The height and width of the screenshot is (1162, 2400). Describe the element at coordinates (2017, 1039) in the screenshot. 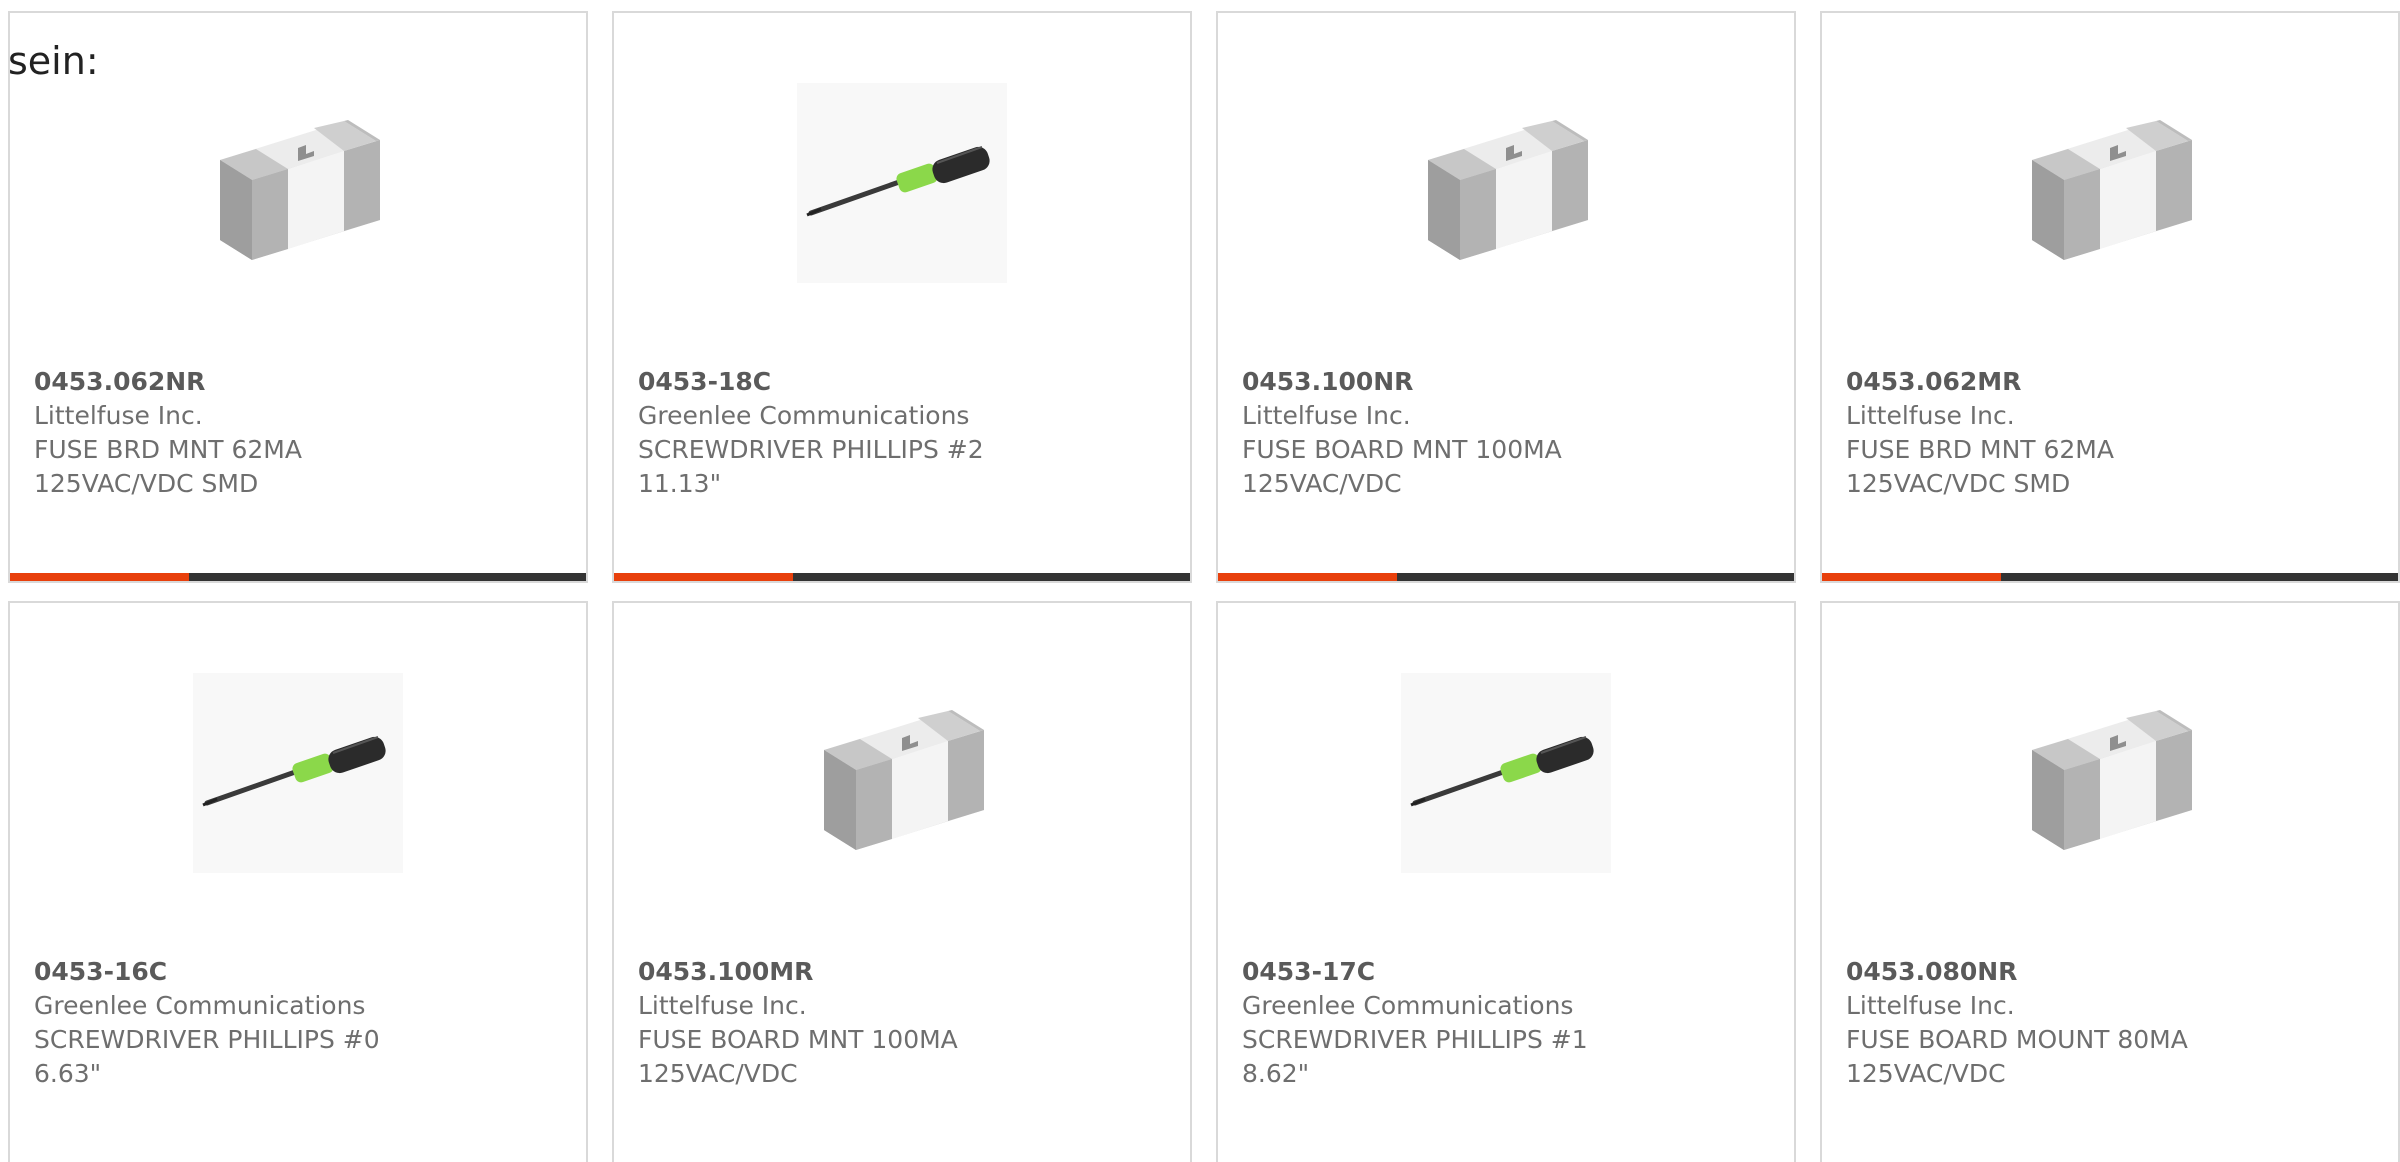

I see `description-line-1: FUSE BOARD MOUNT 80MA` at that location.